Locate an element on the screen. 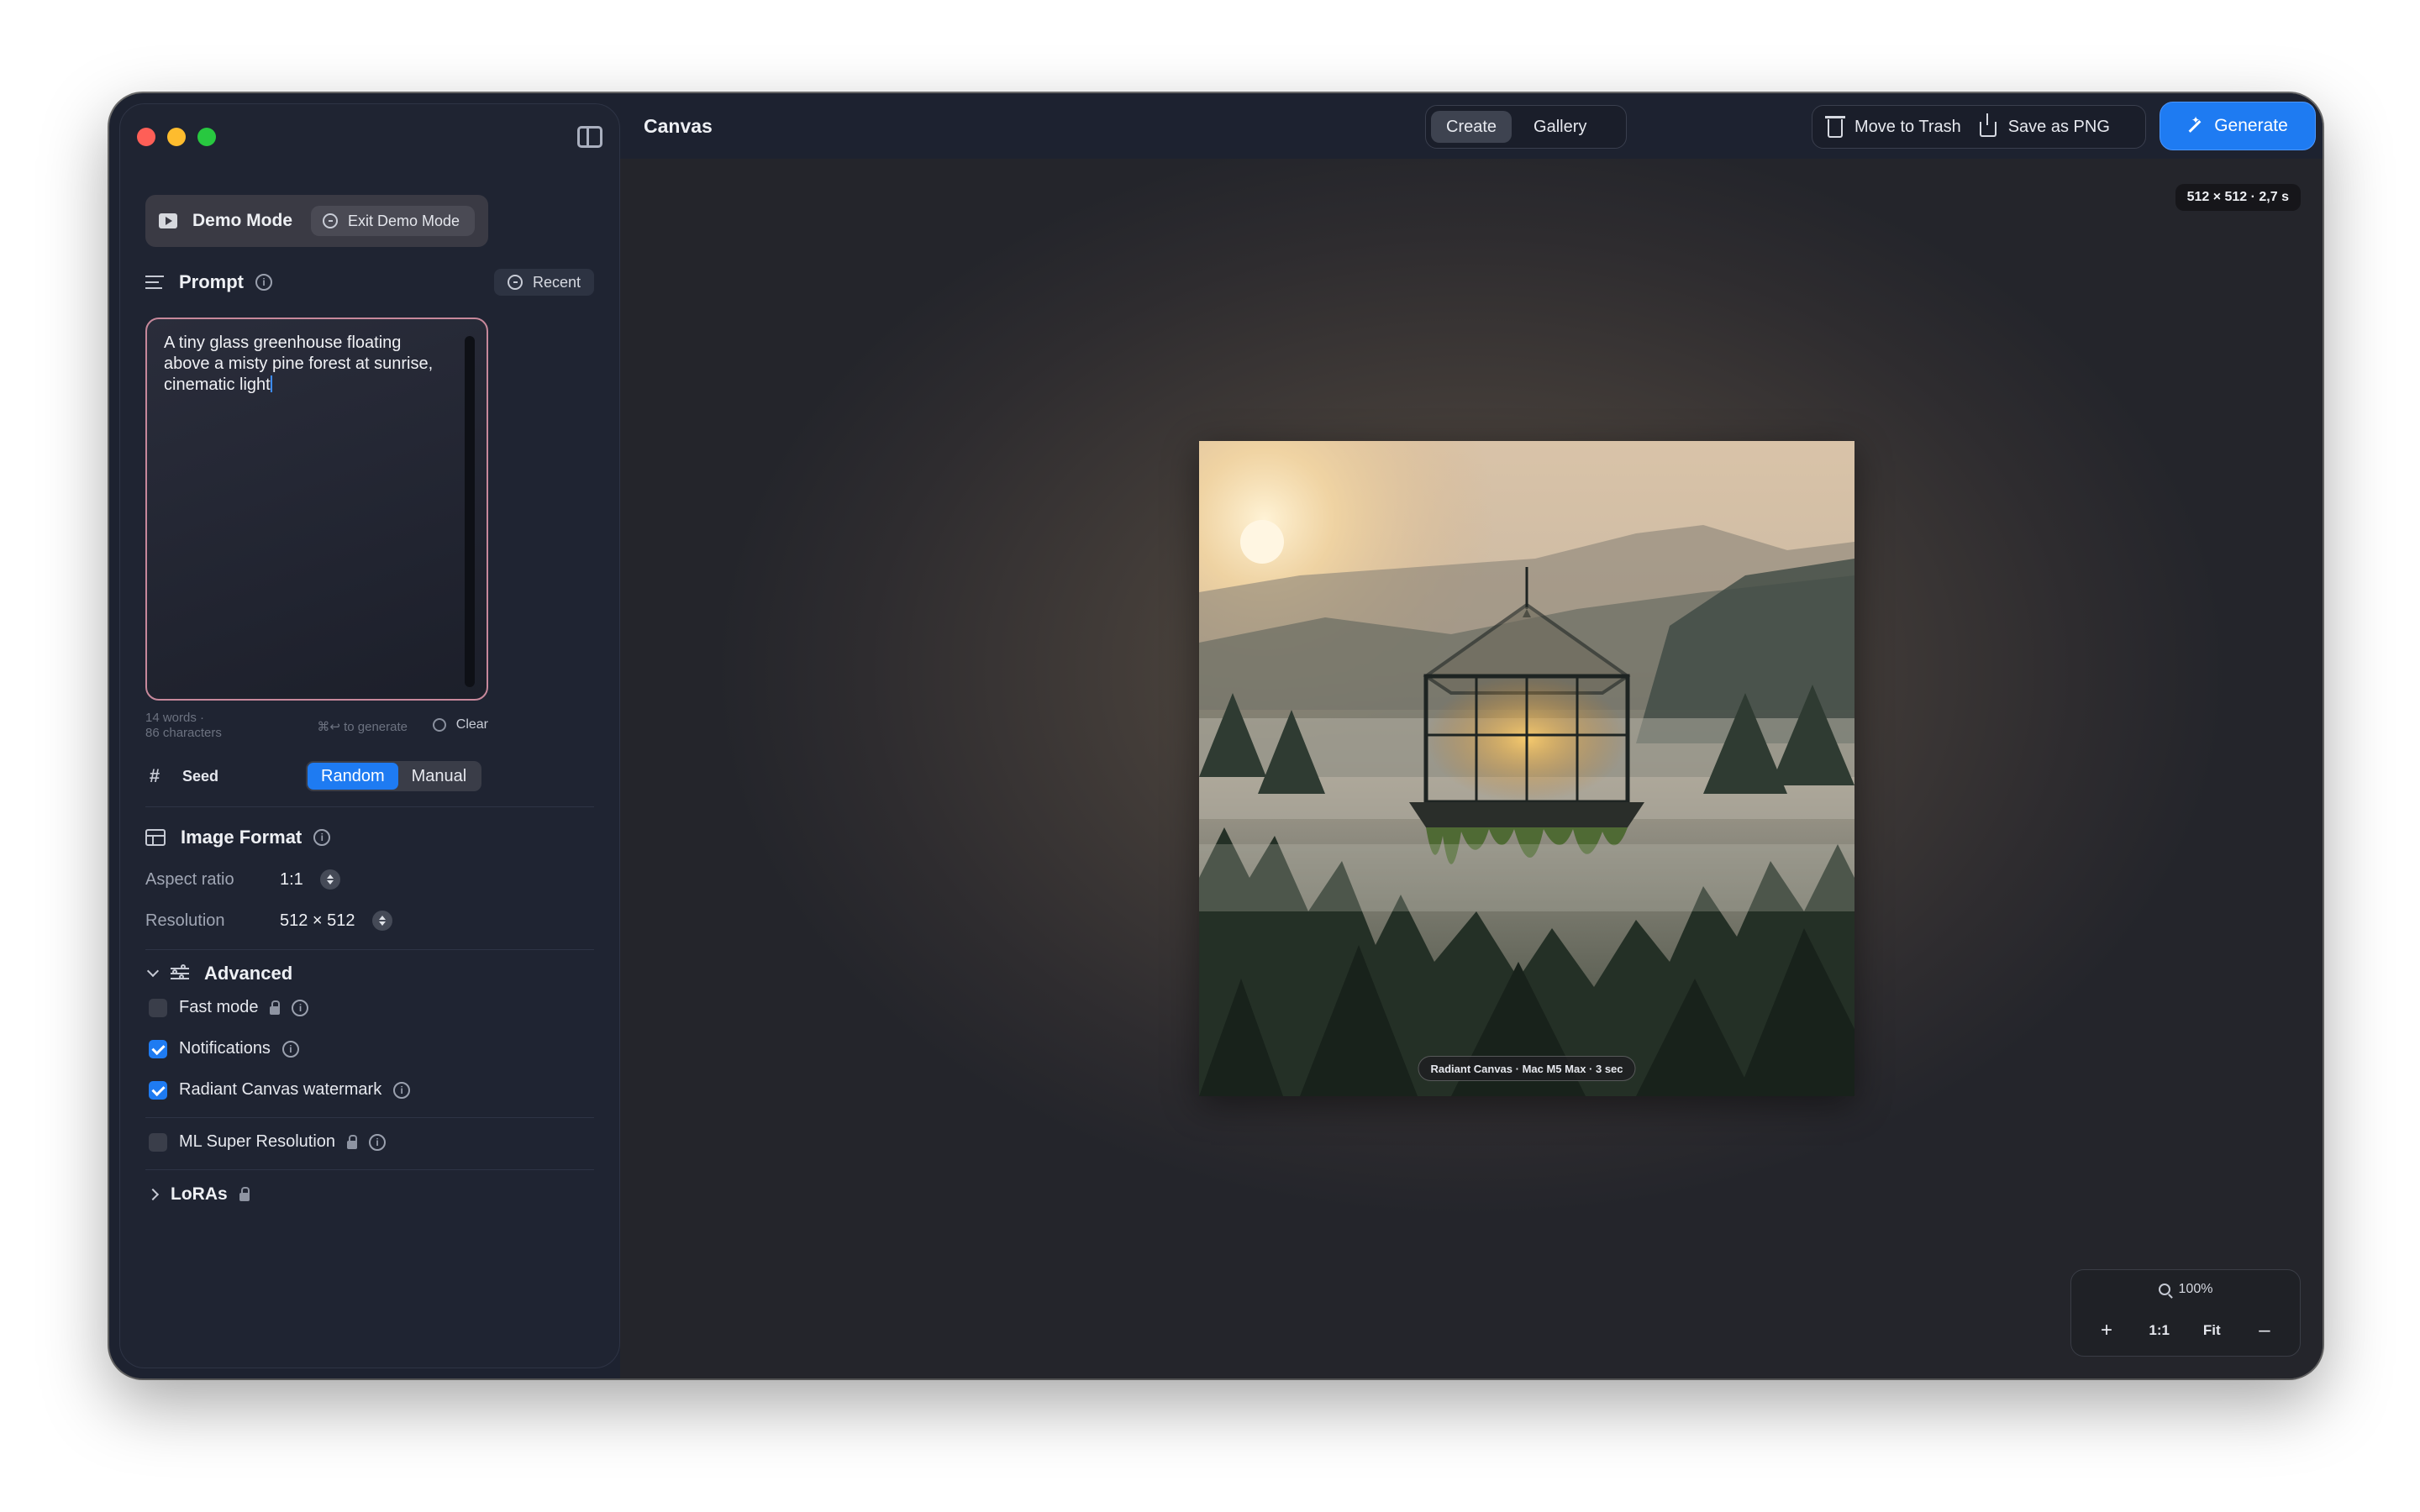 The height and width of the screenshot is (1512, 2420). generate-shortcut-hint: ⌘↩ to generate is located at coordinates (362, 727).